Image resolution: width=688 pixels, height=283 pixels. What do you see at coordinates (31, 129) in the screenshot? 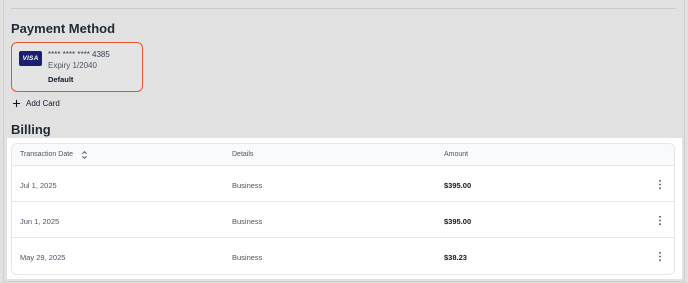
I see `billing-title: Billing` at bounding box center [31, 129].